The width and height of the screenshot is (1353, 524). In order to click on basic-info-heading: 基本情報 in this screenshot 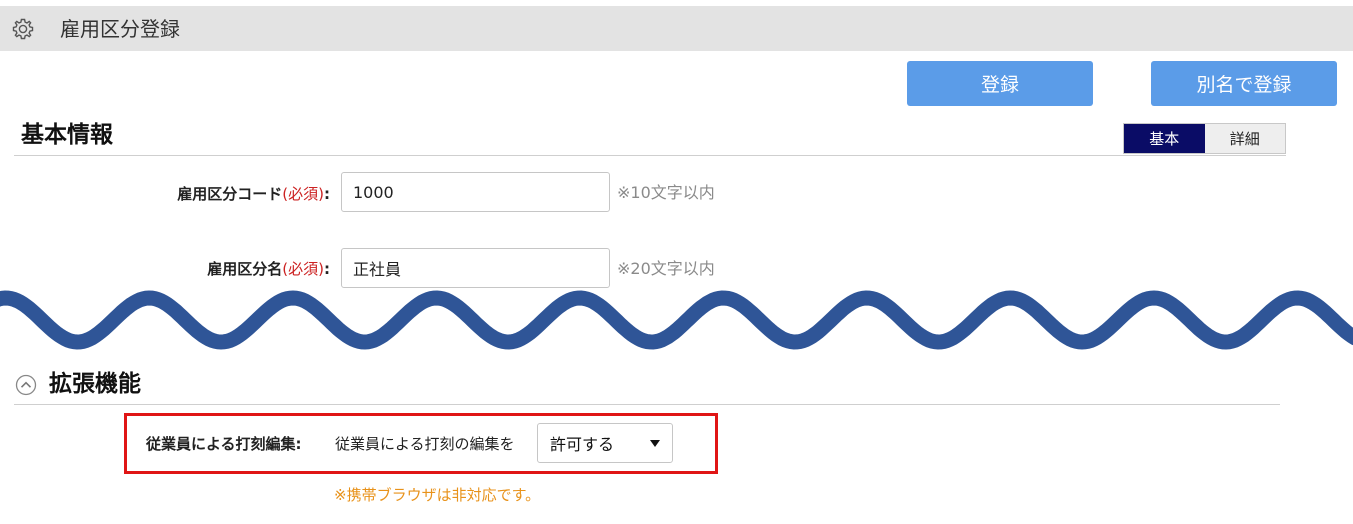, I will do `click(67, 135)`.